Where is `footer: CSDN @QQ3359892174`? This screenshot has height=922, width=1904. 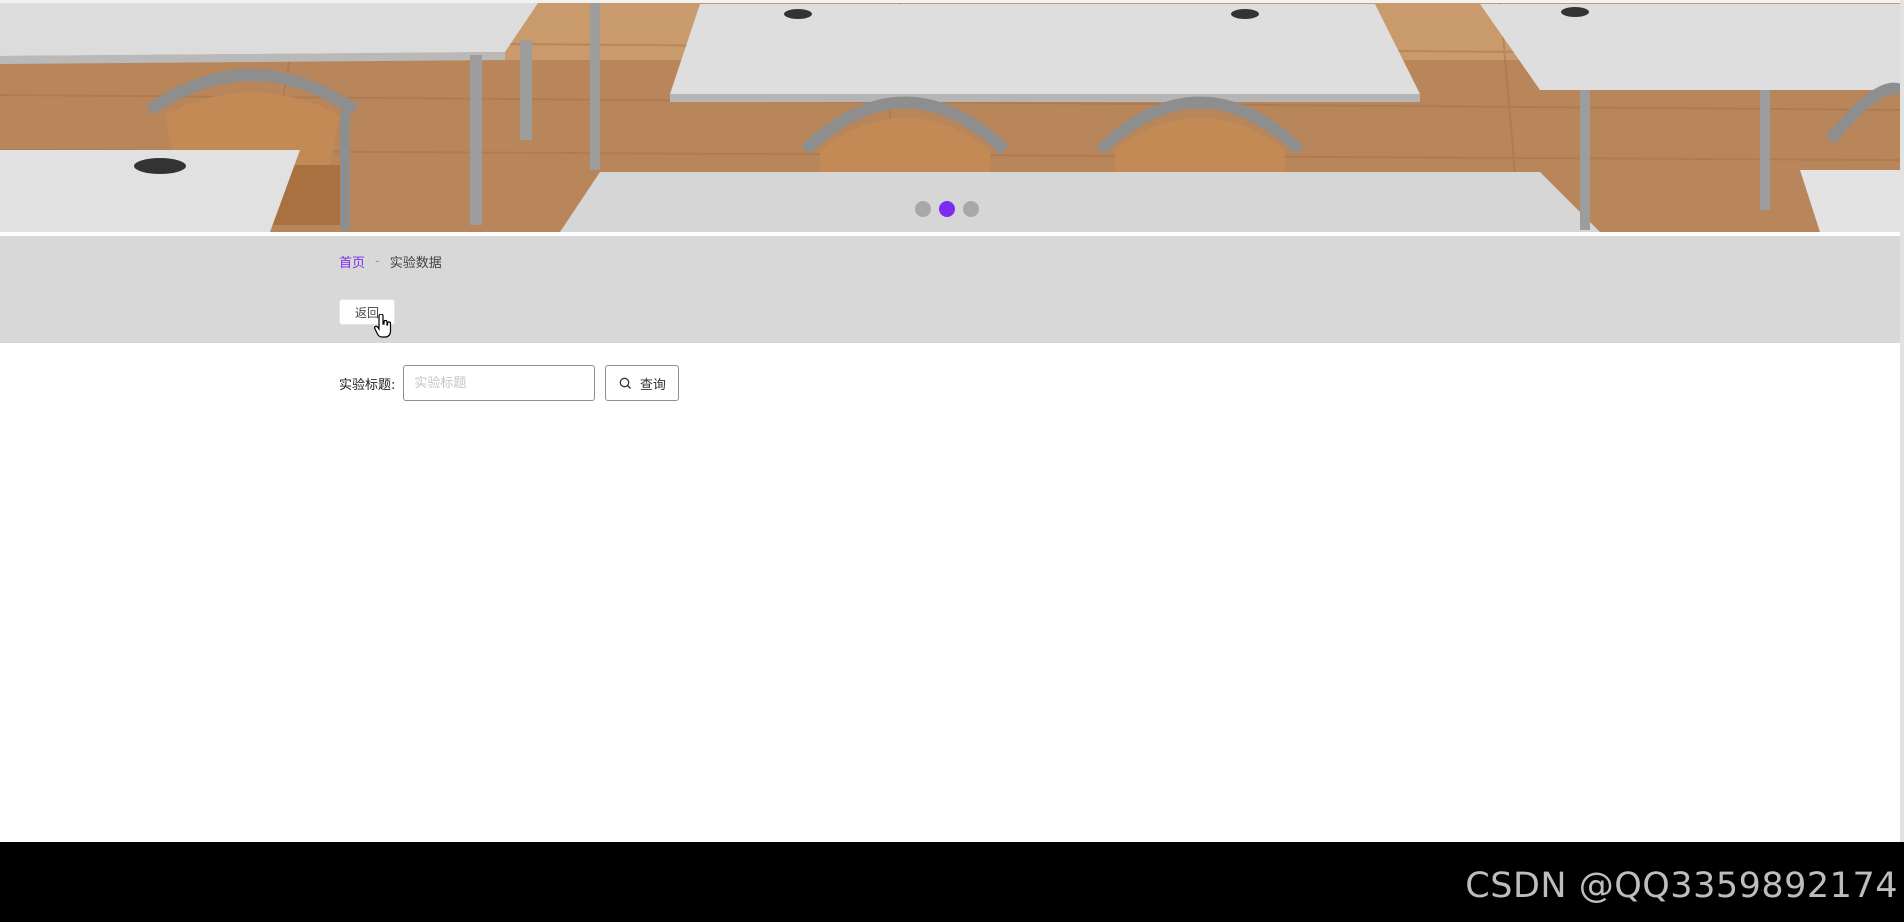
footer: CSDN @QQ3359892174 is located at coordinates (952, 882).